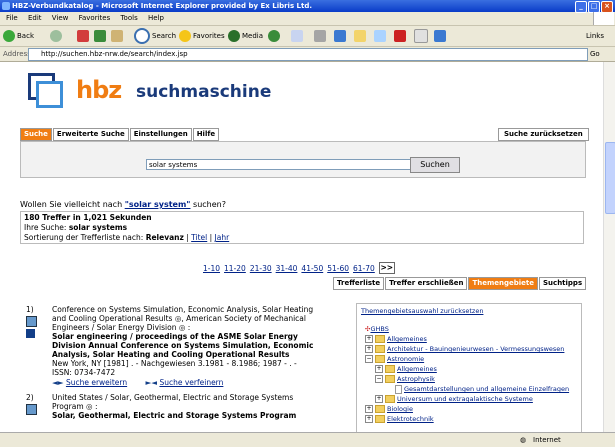 This screenshot has width=615, height=447. I want to click on page-link: 61-70, so click(364, 268).